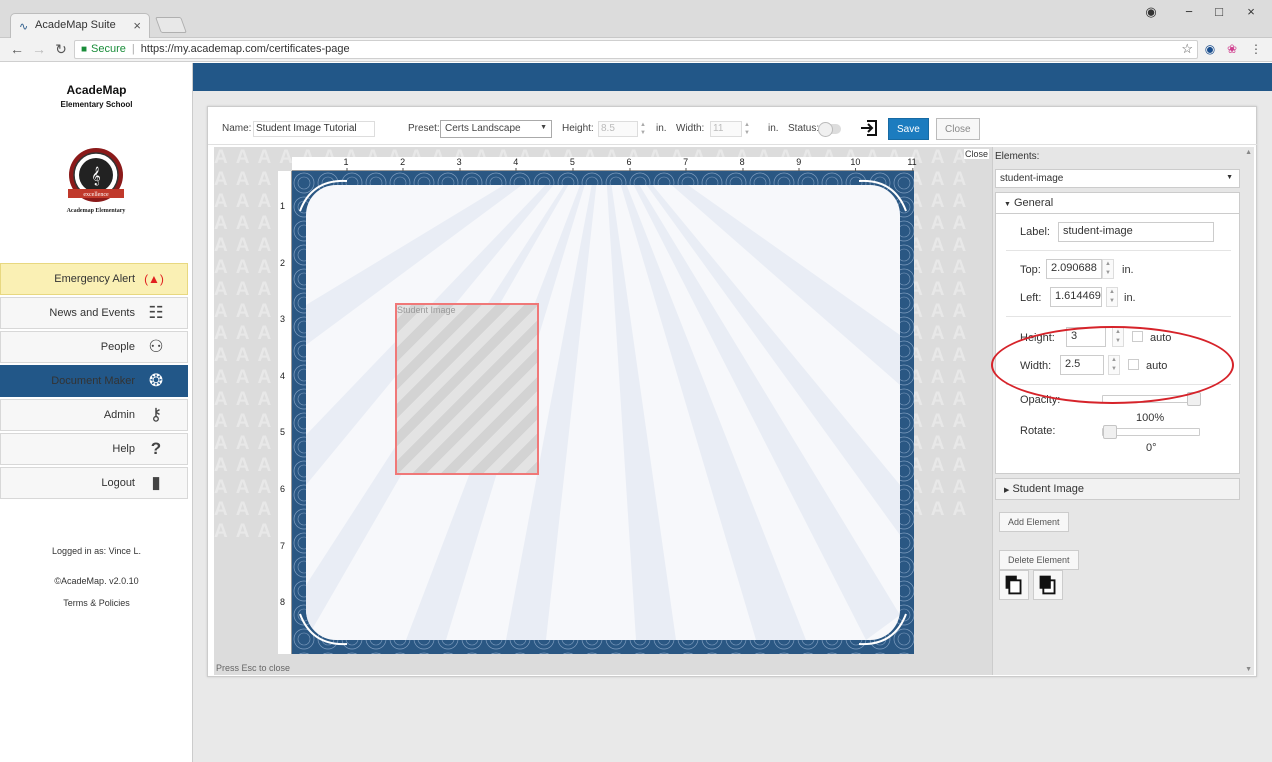 The height and width of the screenshot is (762, 1272). I want to click on width-auto-checkbox, so click(1133, 364).